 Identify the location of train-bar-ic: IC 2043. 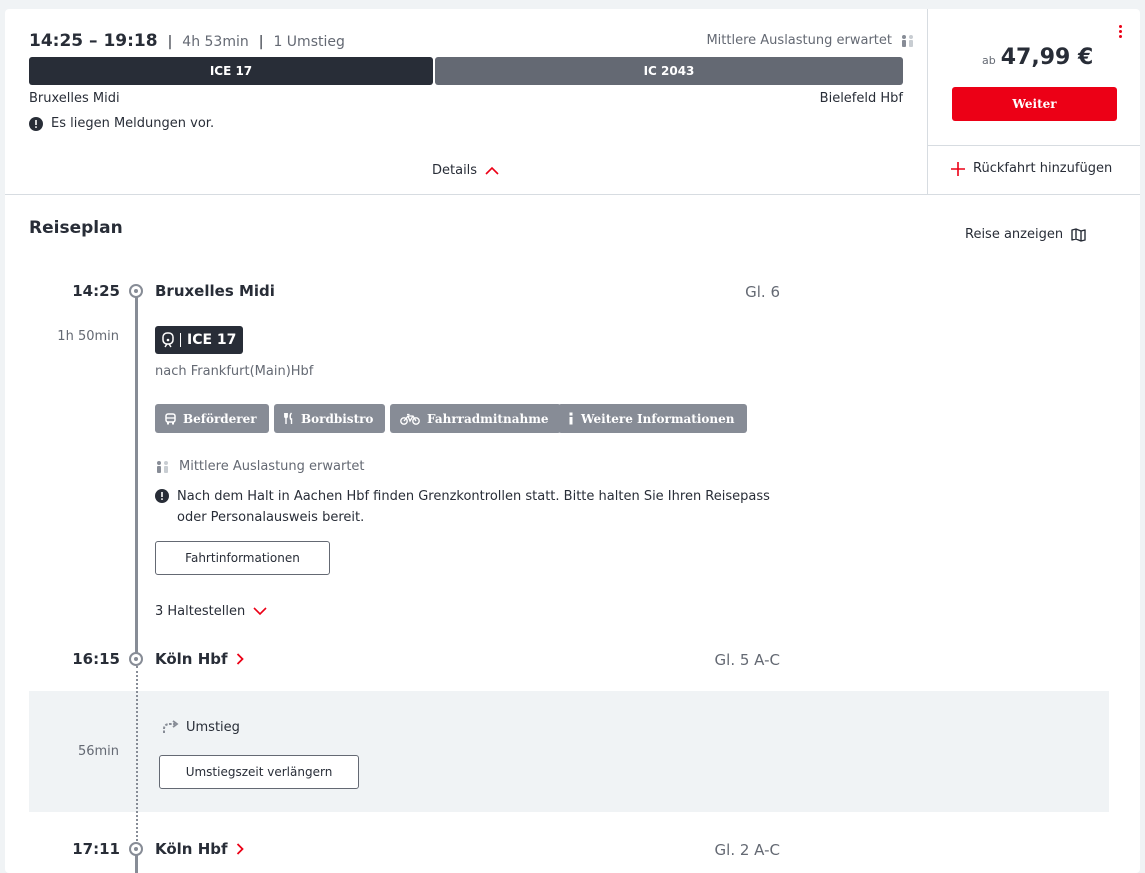
(669, 71).